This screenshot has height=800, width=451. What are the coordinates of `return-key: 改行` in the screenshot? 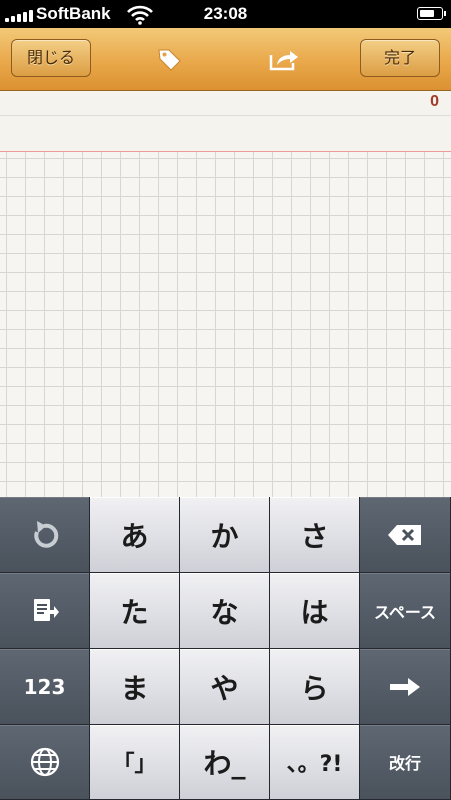 It's located at (405, 762).